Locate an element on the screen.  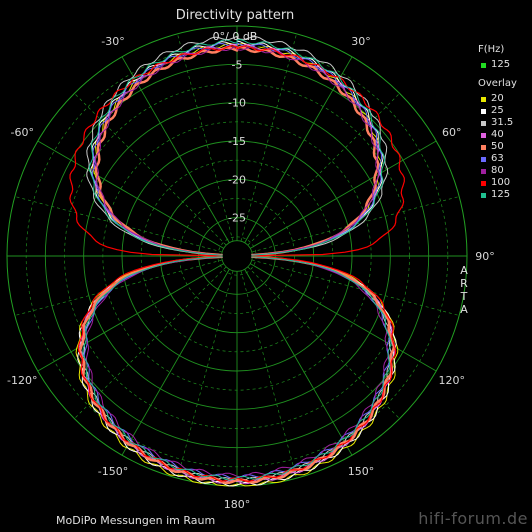
radial-tick-label: -20 is located at coordinates (237, 179).